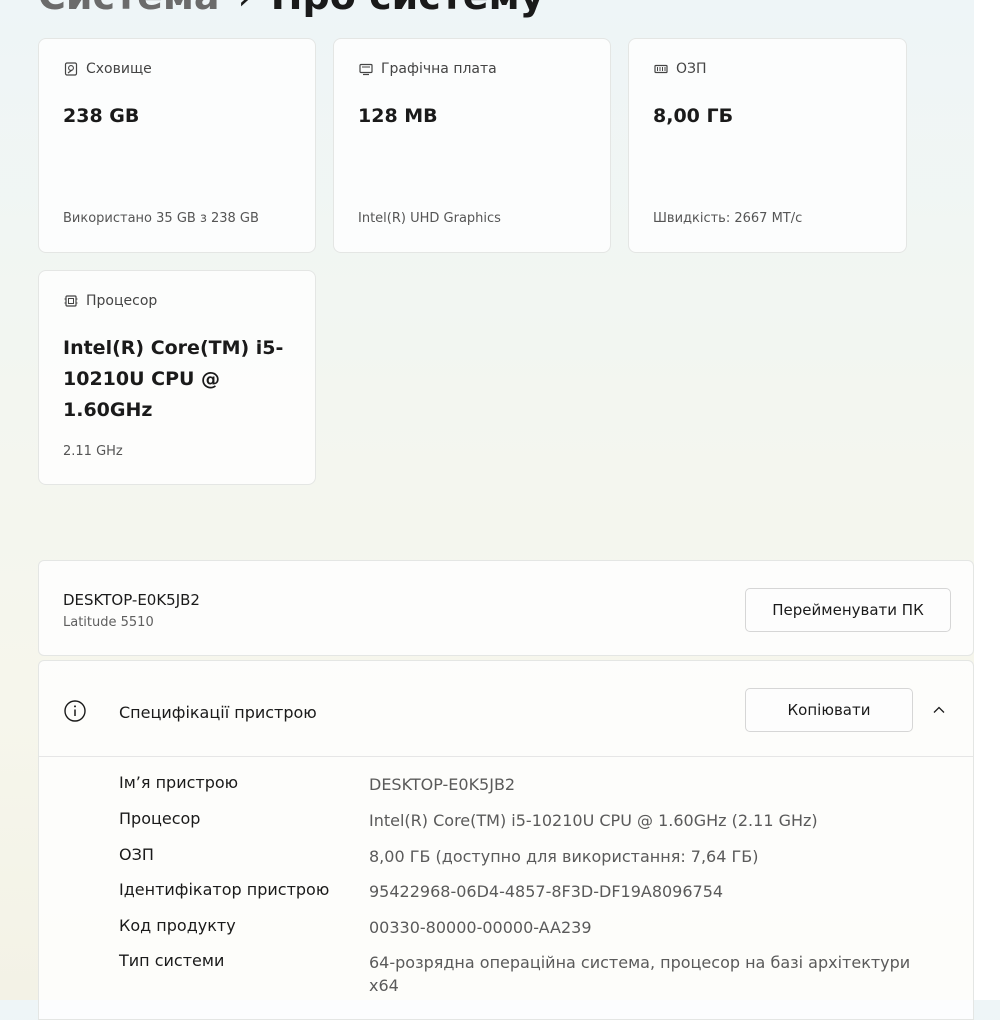 The width and height of the screenshot is (1000, 1020). I want to click on page-title-text: Про систему, so click(408, 9).